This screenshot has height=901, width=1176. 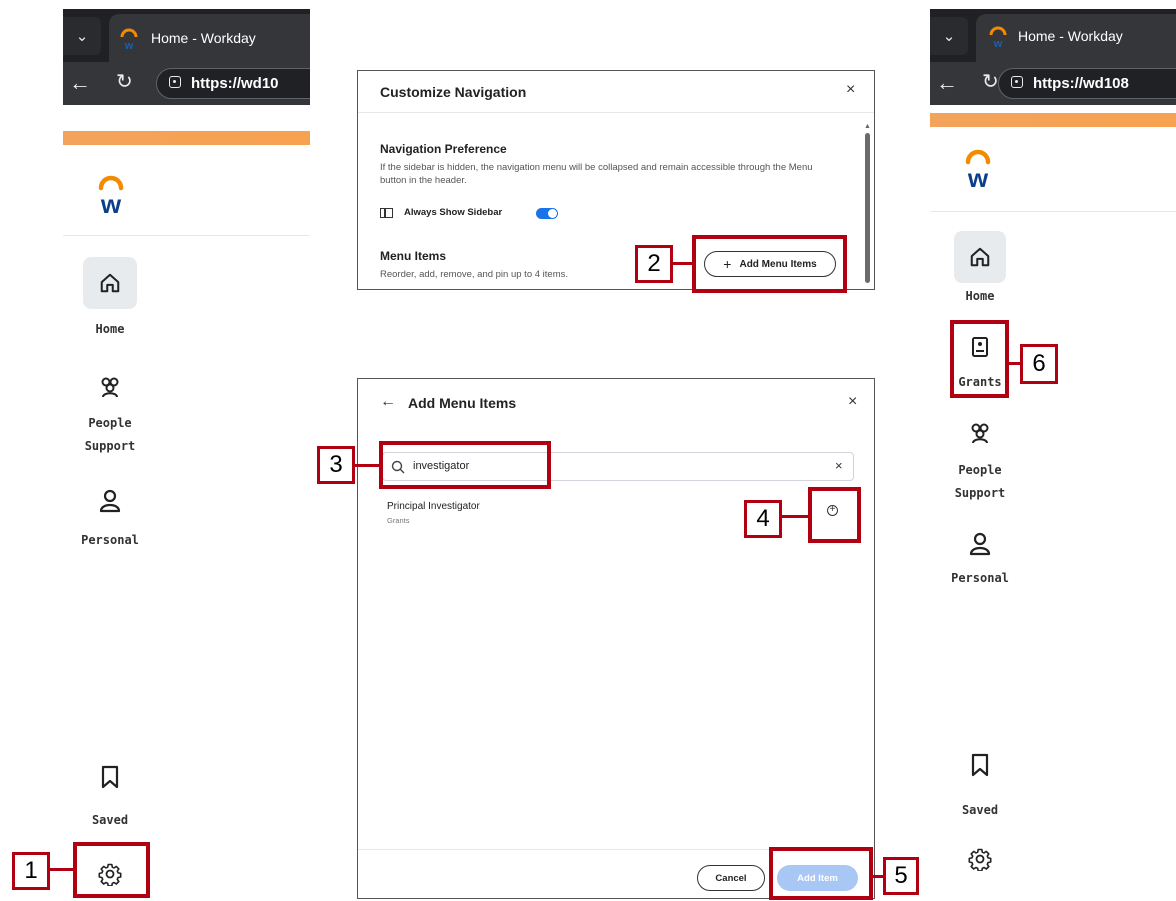 I want to click on settings-button, so click(x=980, y=859).